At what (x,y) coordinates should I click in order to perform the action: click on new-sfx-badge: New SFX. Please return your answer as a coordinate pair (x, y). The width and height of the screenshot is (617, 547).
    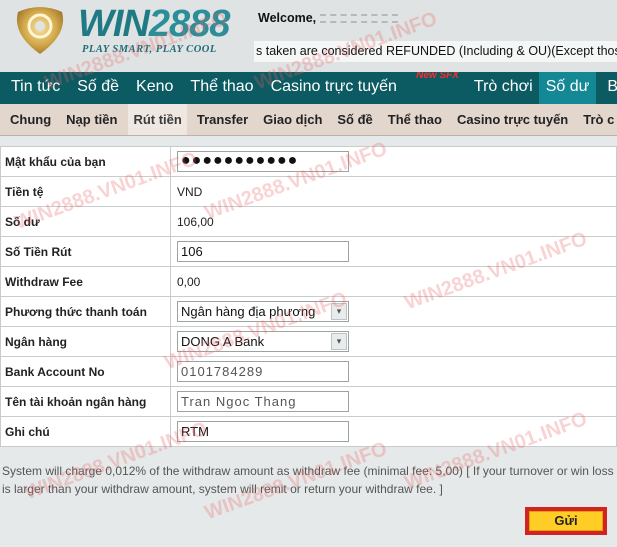
    Looking at the image, I should click on (437, 76).